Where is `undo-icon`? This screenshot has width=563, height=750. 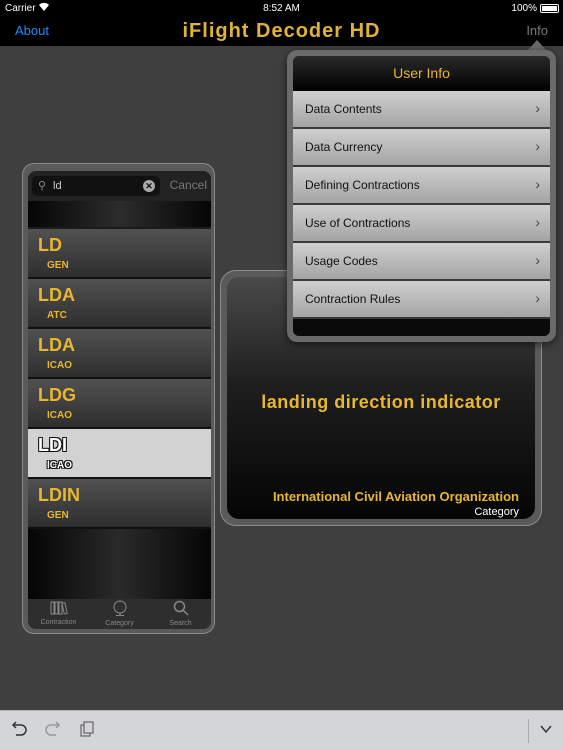
undo-icon is located at coordinates (19, 731).